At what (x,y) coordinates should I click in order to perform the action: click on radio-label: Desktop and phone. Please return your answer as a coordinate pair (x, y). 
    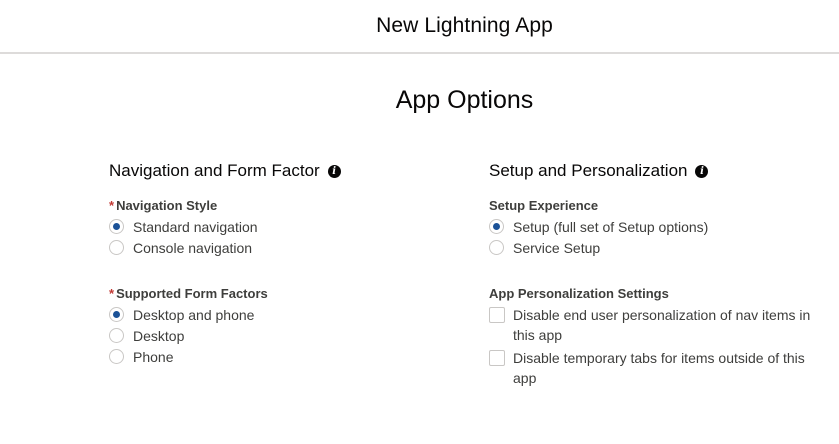
    Looking at the image, I should click on (194, 315).